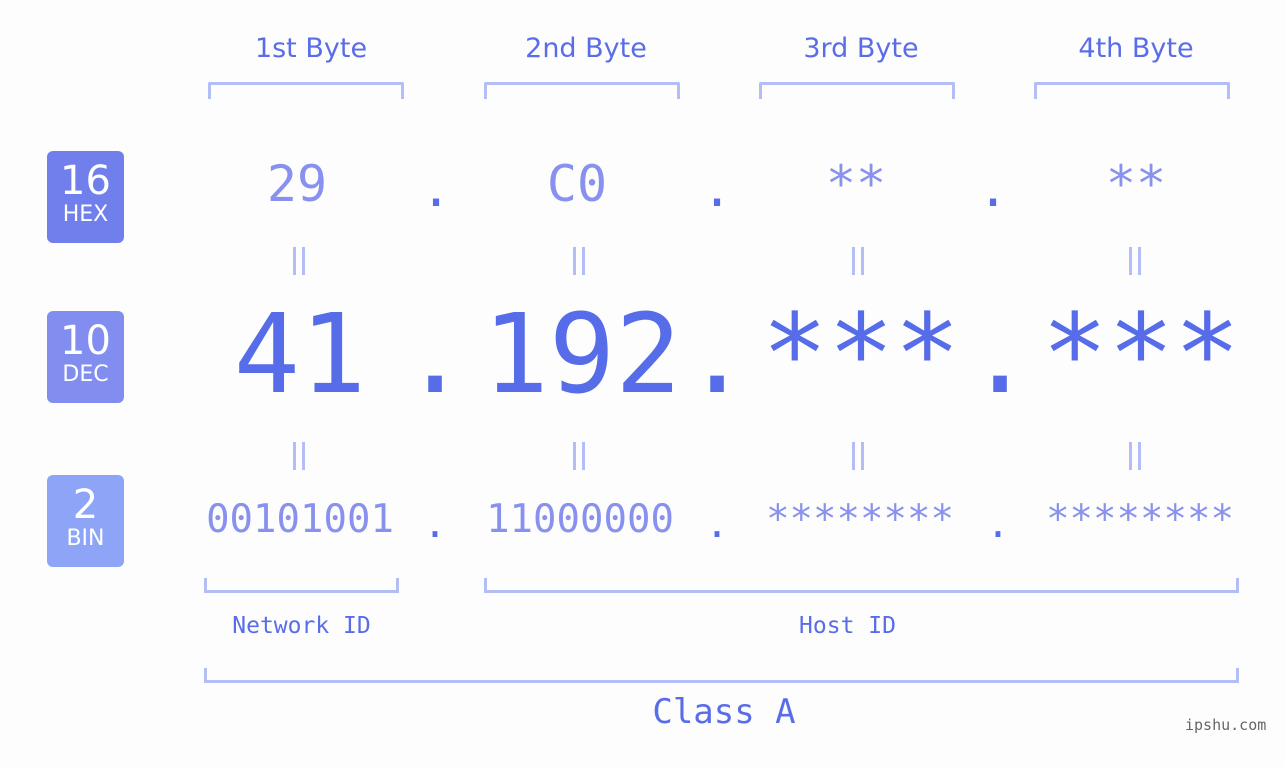 This screenshot has width=1285, height=767. Describe the element at coordinates (861, 585) in the screenshot. I see `host-id-bracket` at that location.